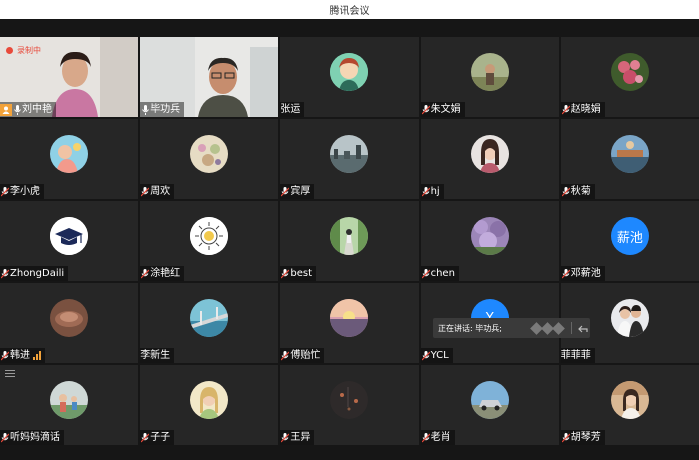  What do you see at coordinates (440, 437) in the screenshot?
I see `participant-name: 老肖` at bounding box center [440, 437].